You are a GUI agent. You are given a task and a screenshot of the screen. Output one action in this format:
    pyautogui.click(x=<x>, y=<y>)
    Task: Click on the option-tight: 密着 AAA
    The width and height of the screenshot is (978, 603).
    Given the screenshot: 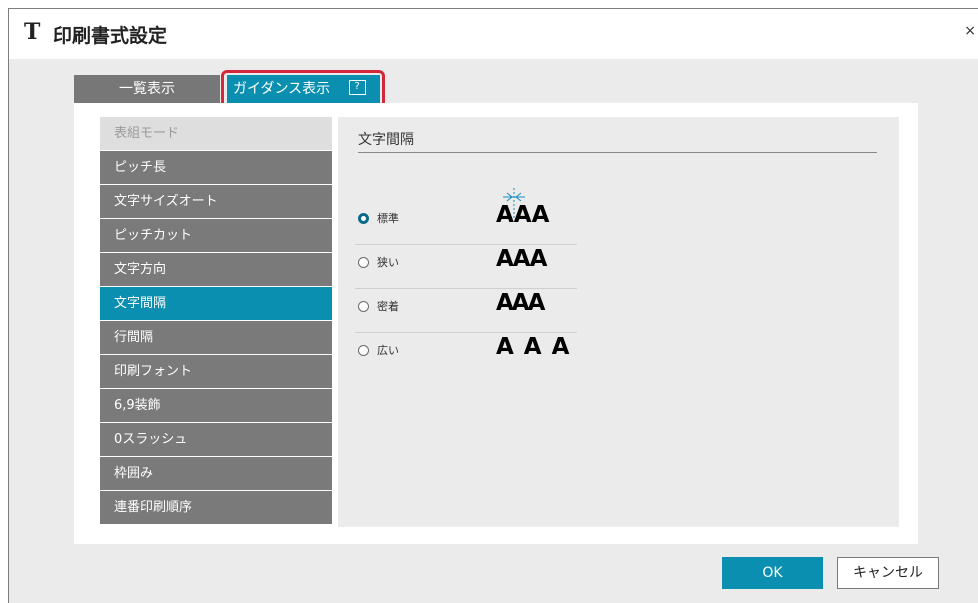 What is the action you would take?
    pyautogui.click(x=466, y=310)
    